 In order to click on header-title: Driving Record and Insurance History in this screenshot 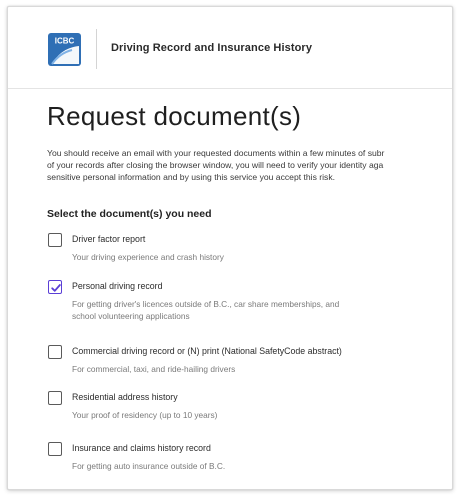, I will do `click(212, 48)`.